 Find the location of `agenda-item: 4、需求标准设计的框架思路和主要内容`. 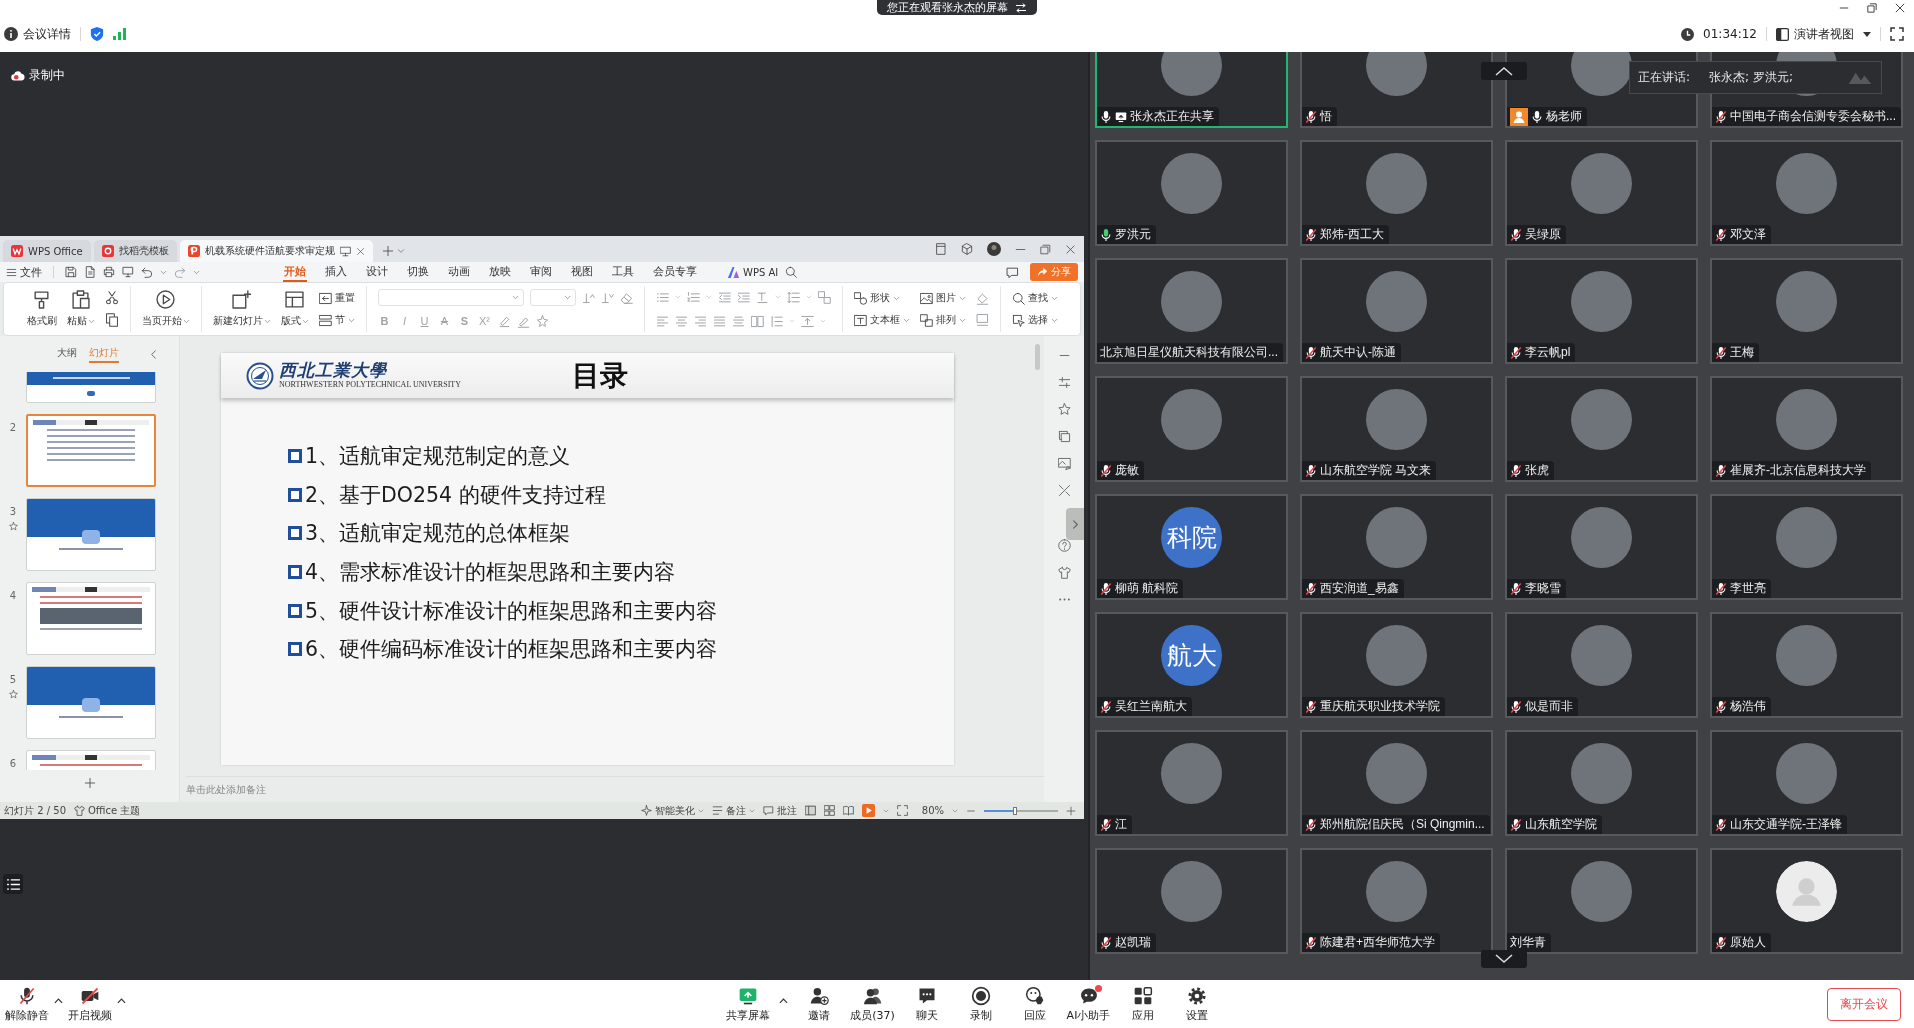

agenda-item: 4、需求标准设计的框架思路和主要内容 is located at coordinates (490, 573).